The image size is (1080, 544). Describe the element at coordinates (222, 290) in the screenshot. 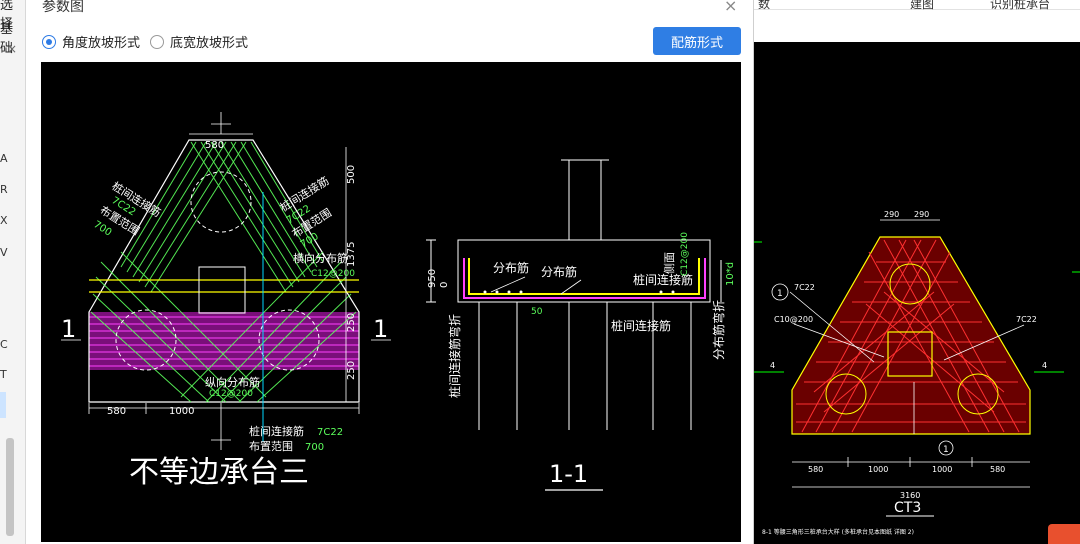

I see `column-outline` at that location.